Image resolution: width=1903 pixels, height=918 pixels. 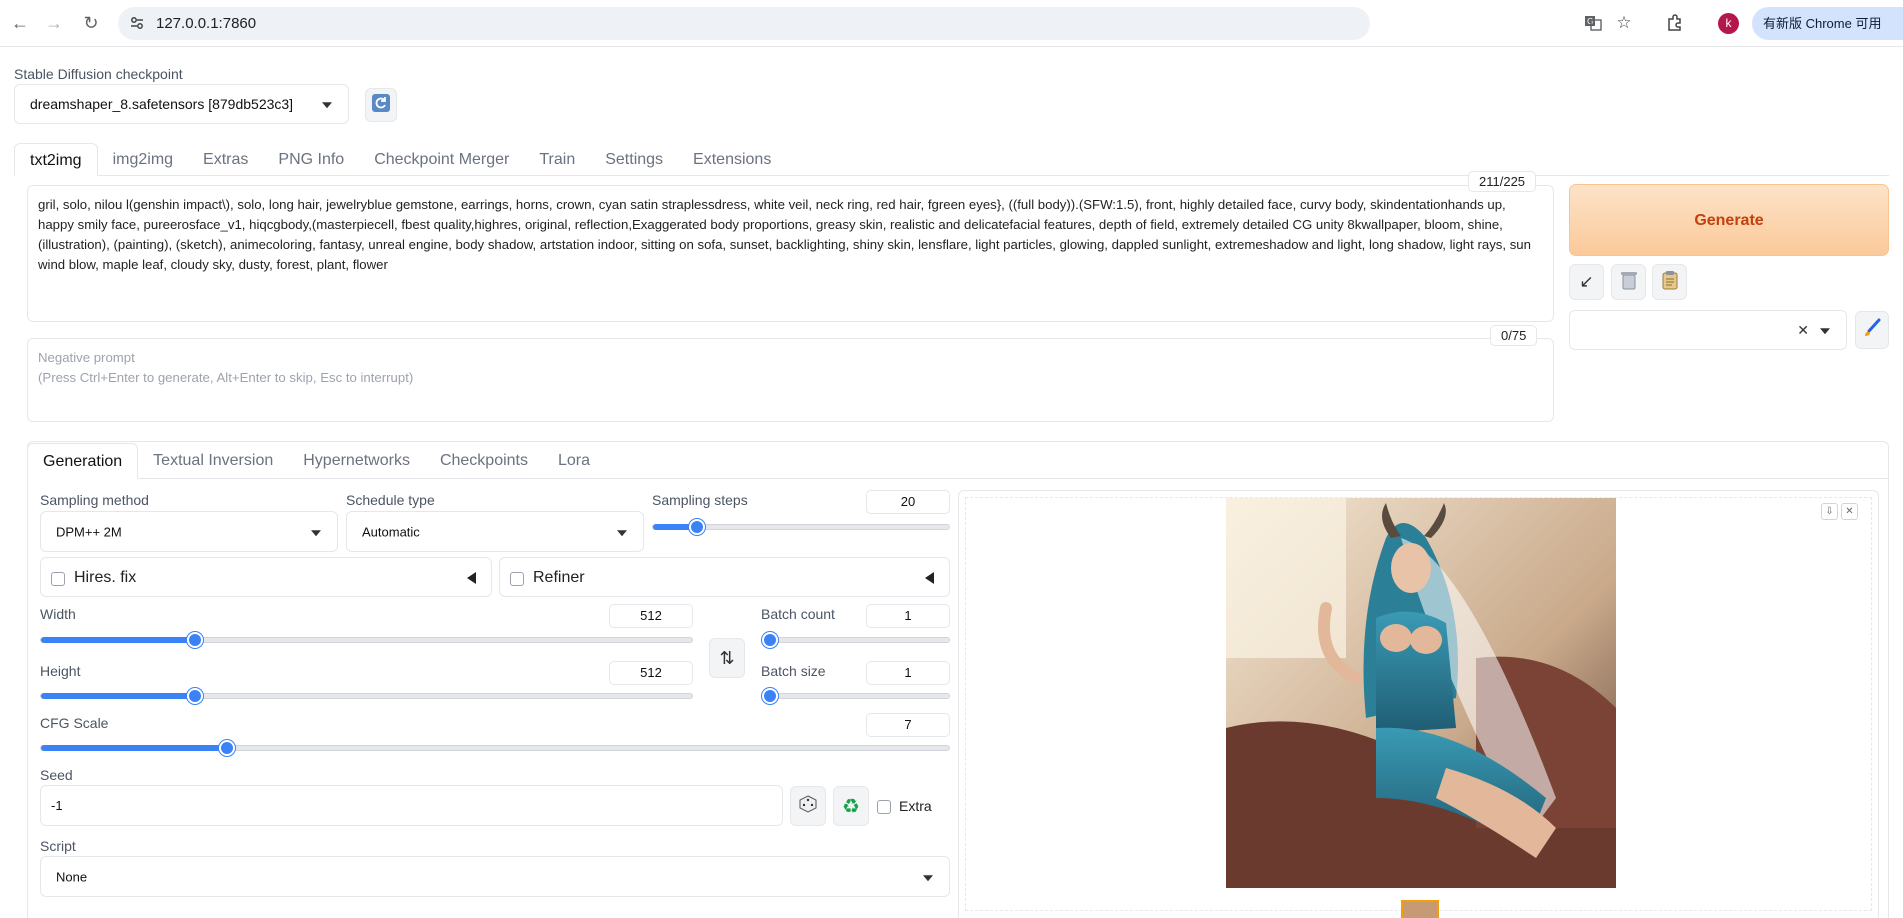 What do you see at coordinates (908, 502) in the screenshot?
I see `sampling-steps-input: 20` at bounding box center [908, 502].